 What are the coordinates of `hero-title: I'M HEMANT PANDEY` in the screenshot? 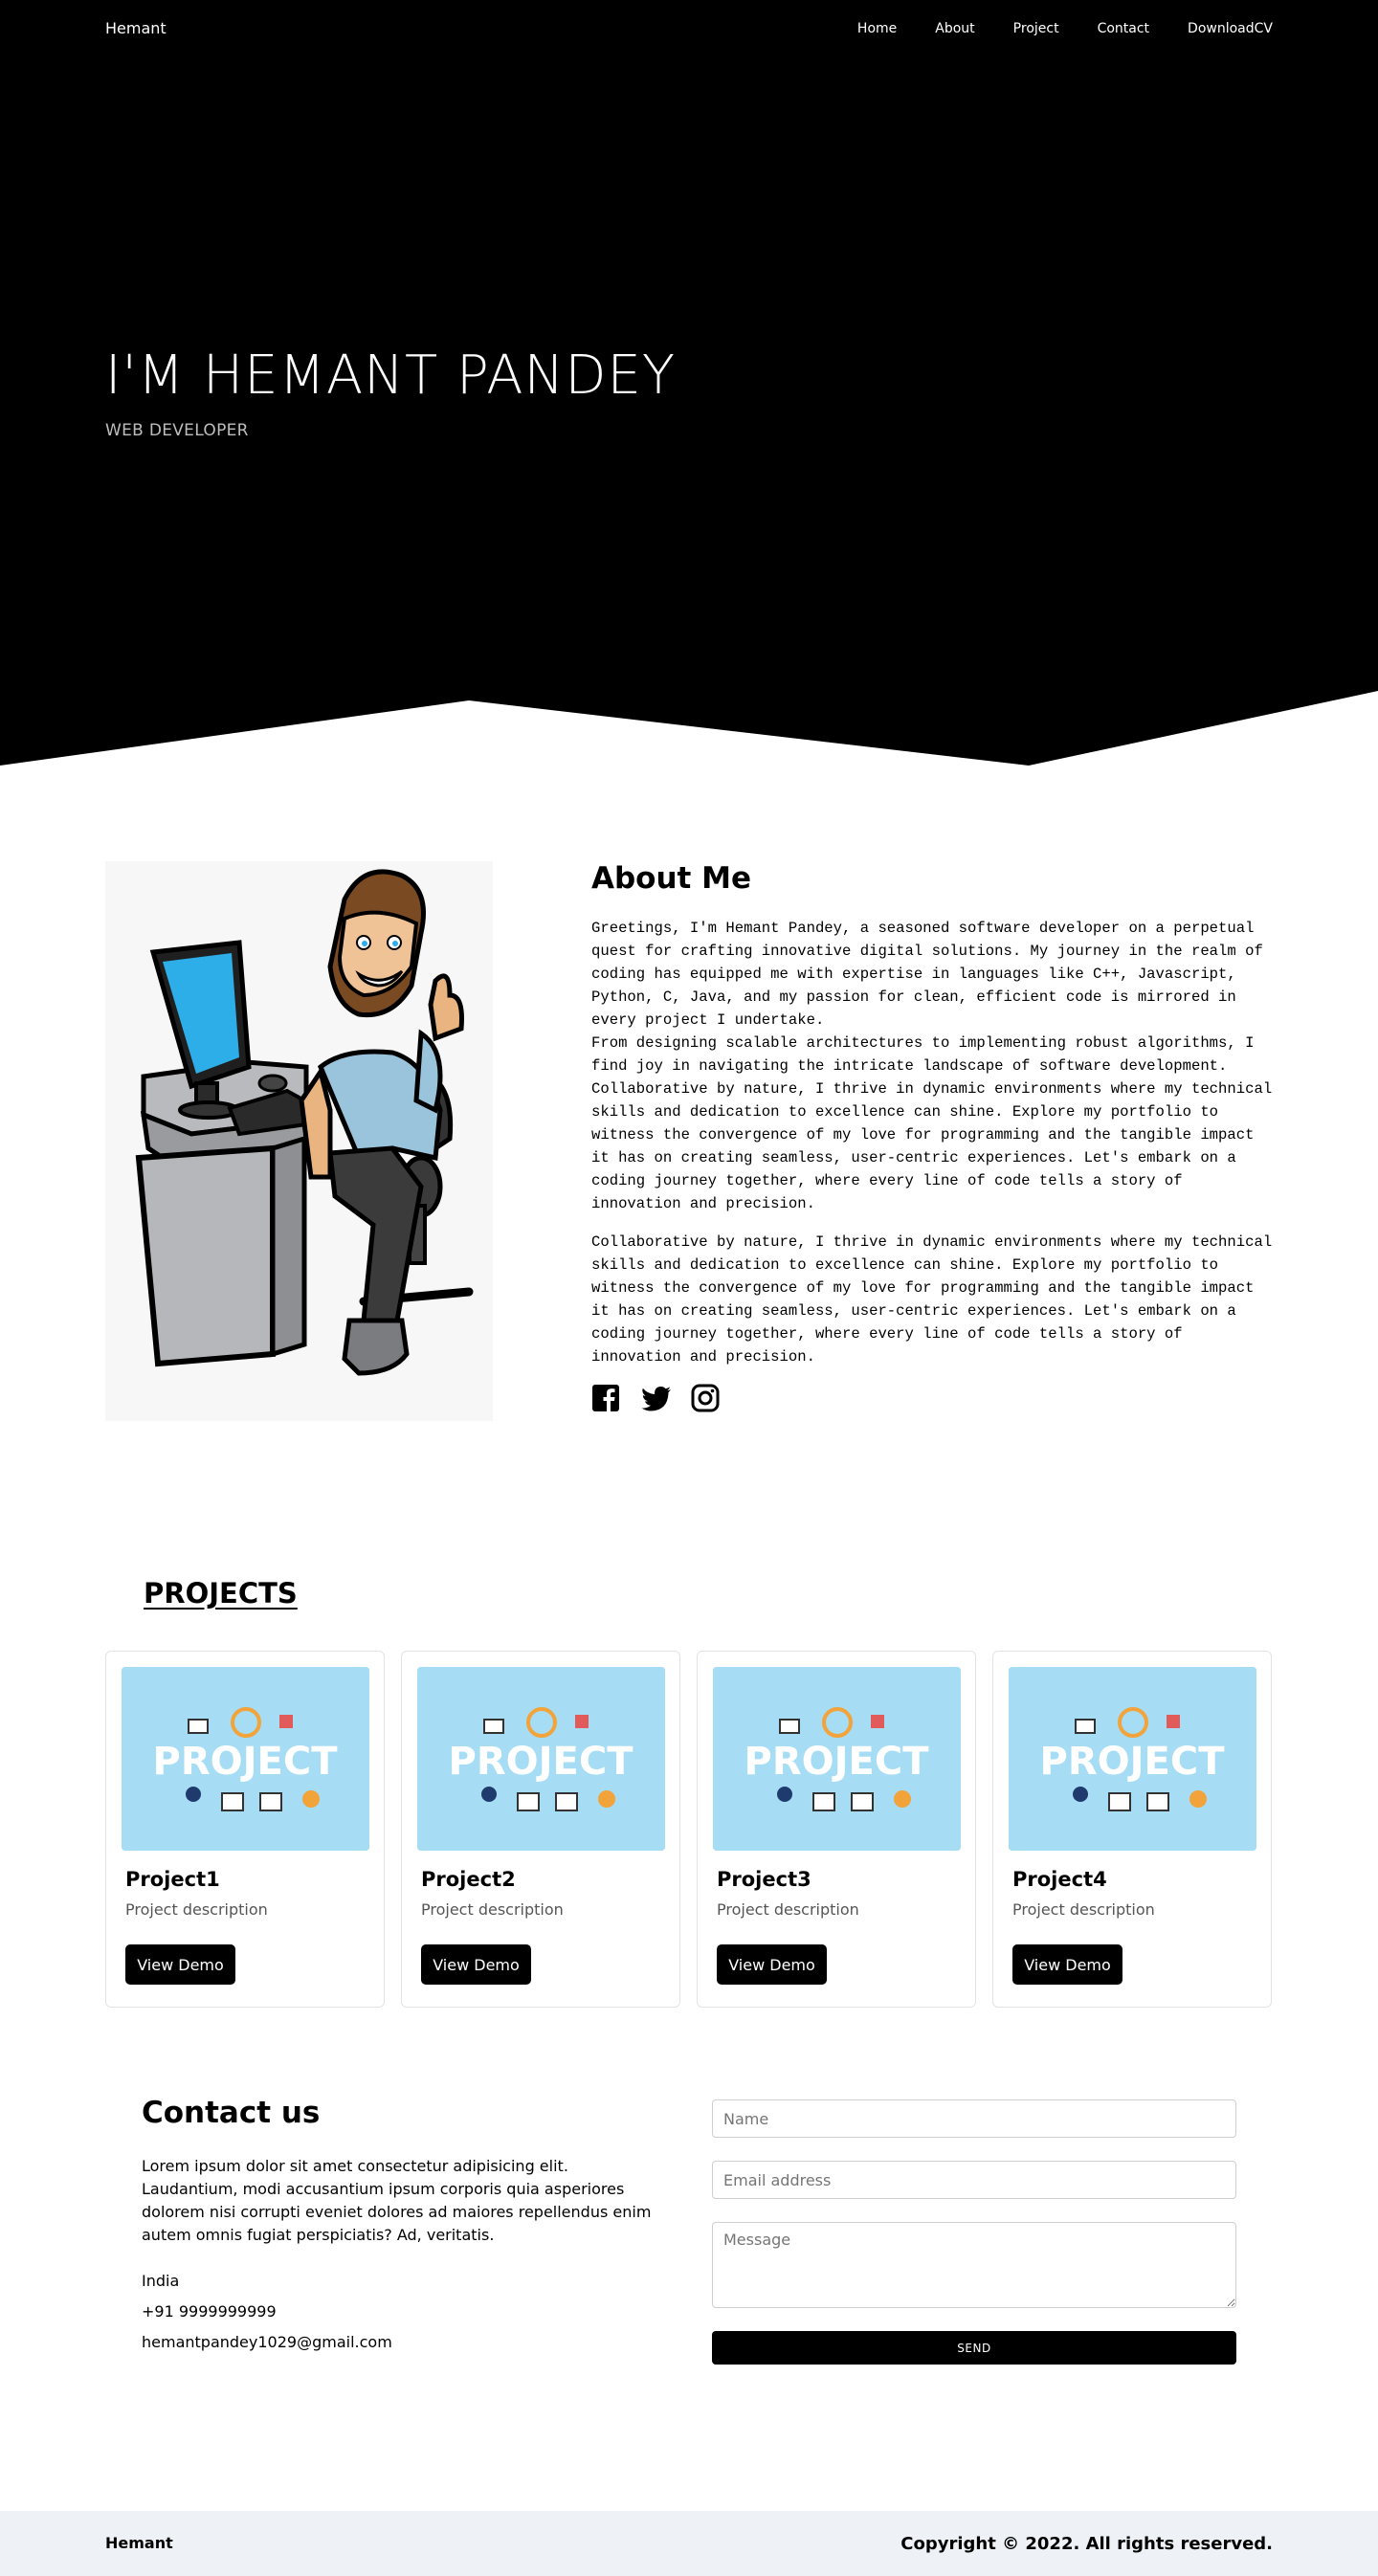 It's located at (391, 375).